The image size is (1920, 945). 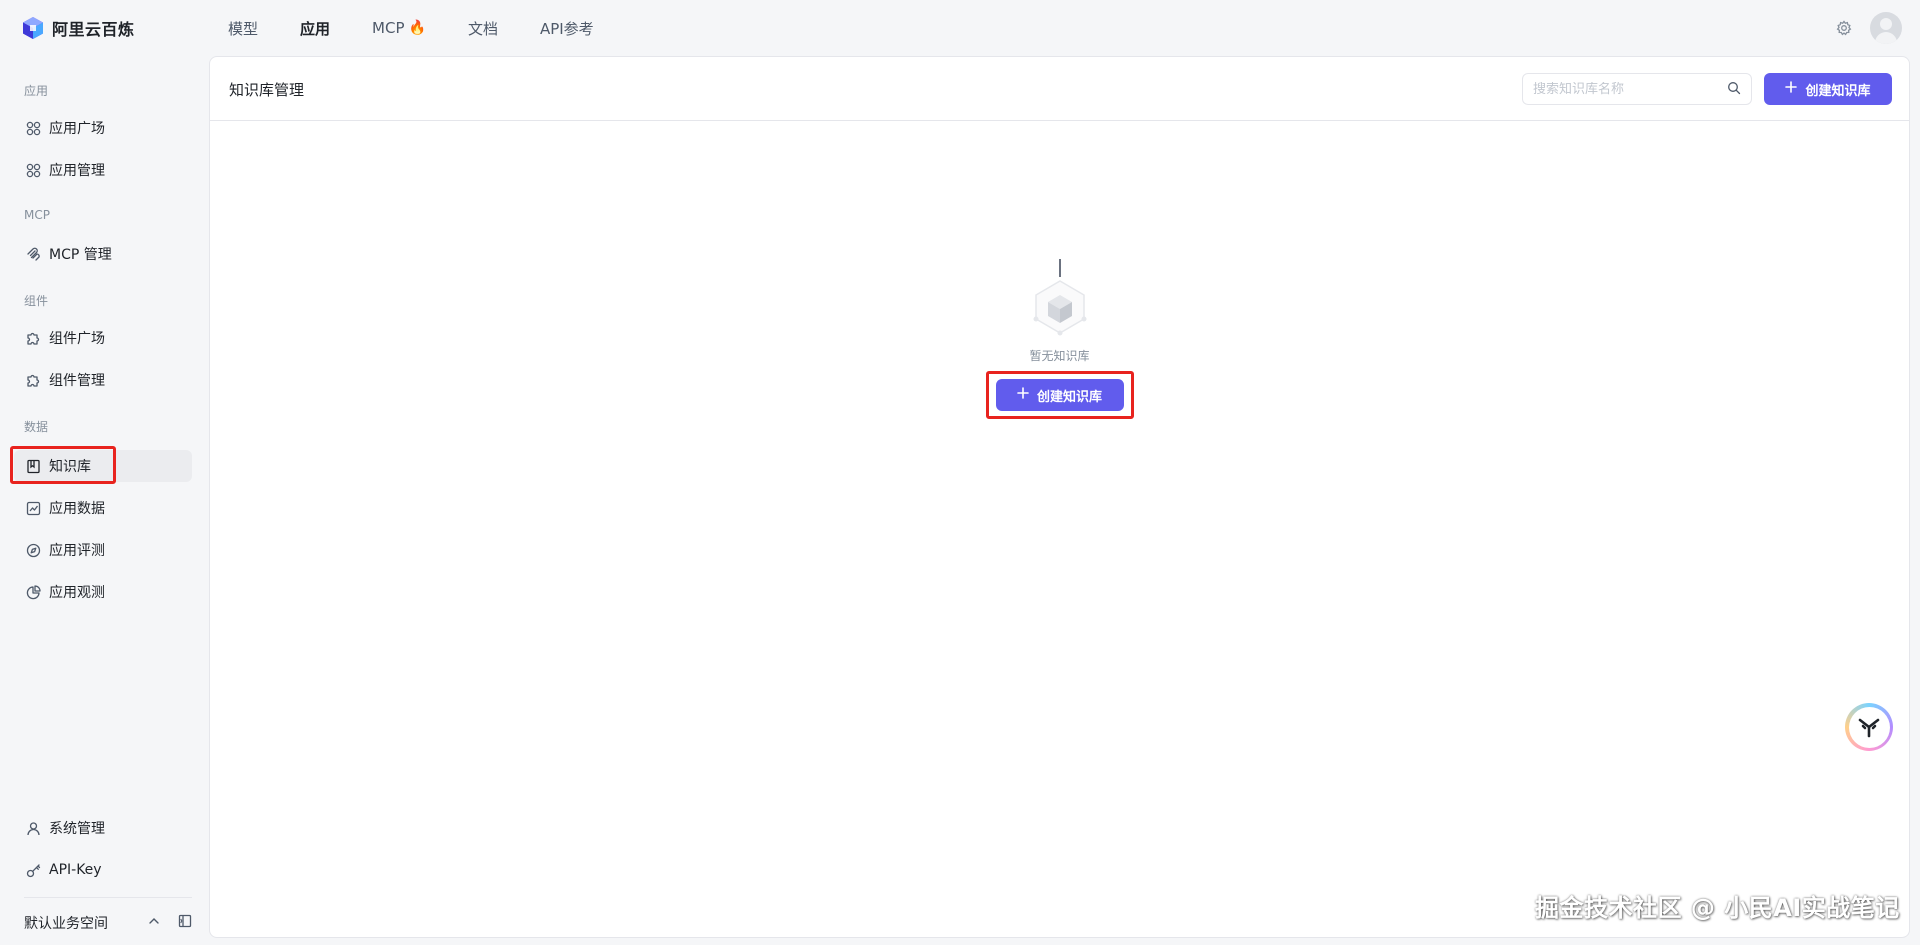 I want to click on topnav-item-apps: 应用, so click(x=315, y=28).